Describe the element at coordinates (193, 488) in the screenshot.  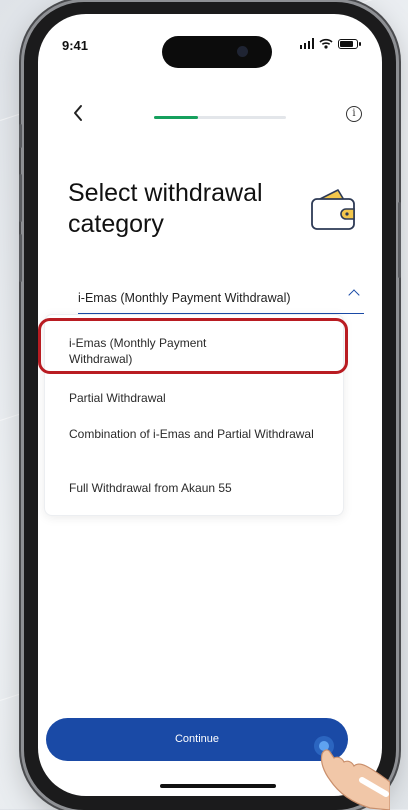
I see `option-full-withdrawal-akaun-55: Full Withdrawal from Akaun 55` at that location.